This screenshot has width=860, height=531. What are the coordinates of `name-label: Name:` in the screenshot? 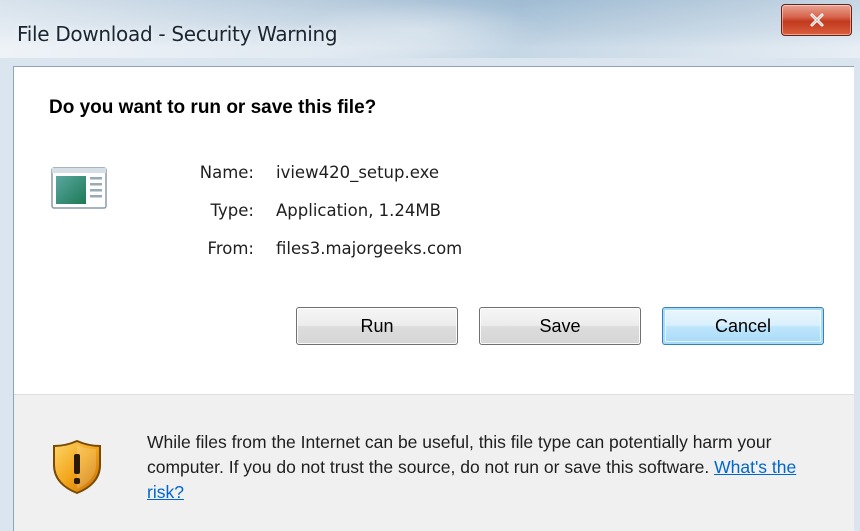 It's located at (226, 172).